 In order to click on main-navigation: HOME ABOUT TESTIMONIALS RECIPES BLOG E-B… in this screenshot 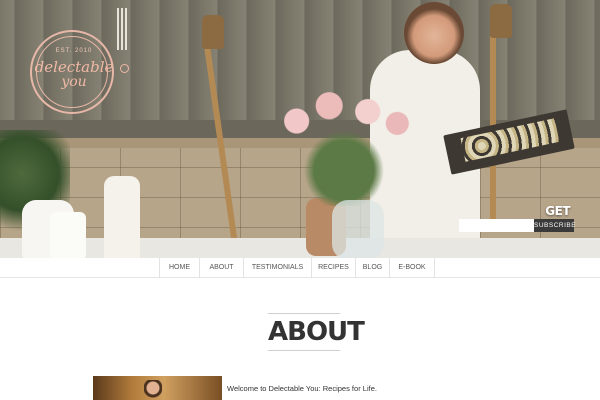, I will do `click(300, 268)`.